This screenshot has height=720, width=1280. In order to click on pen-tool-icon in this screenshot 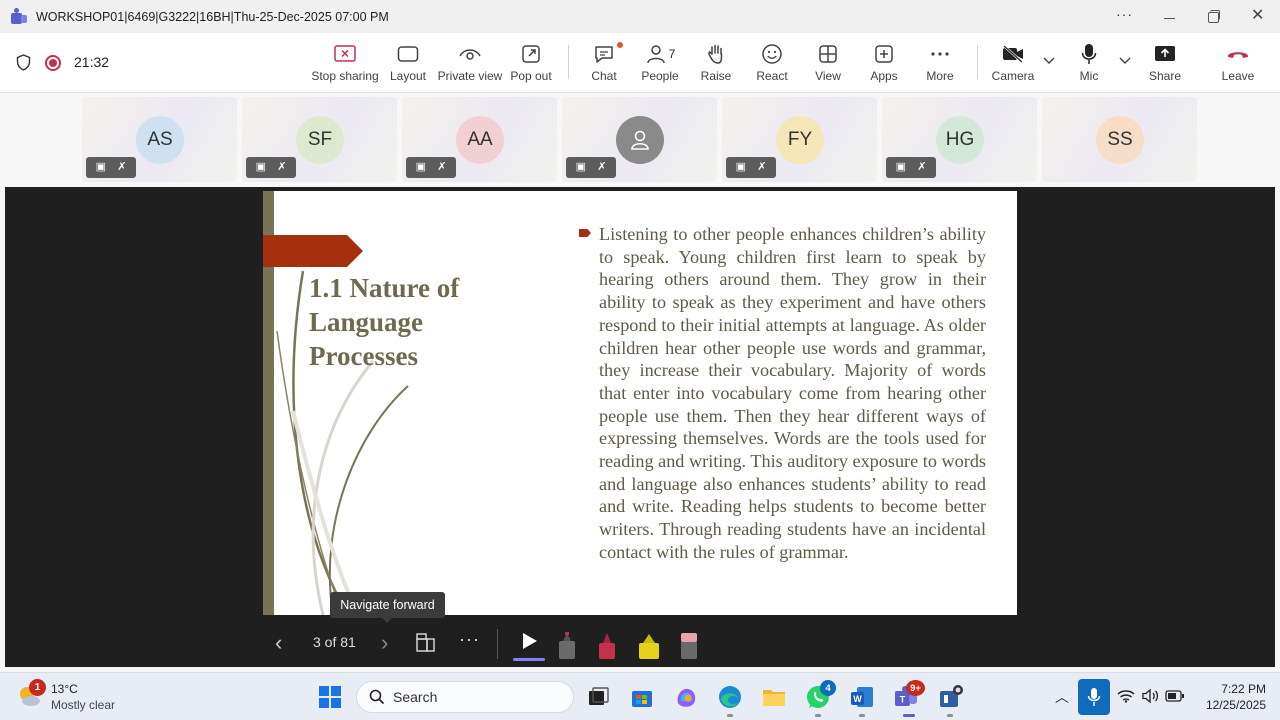, I will do `click(632, 646)`.